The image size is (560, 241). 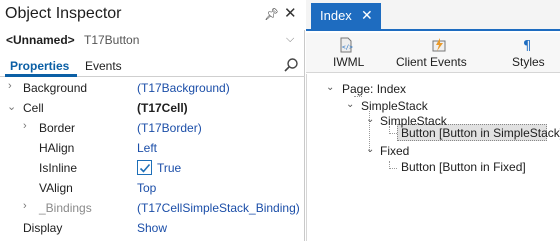 I want to click on property-value: (T17Border), so click(x=169, y=128).